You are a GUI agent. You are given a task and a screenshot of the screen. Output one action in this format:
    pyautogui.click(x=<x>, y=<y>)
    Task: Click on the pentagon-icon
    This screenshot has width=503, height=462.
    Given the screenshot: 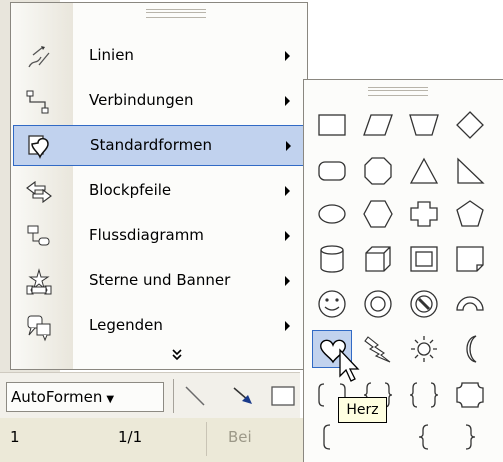 What is the action you would take?
    pyautogui.click(x=470, y=213)
    